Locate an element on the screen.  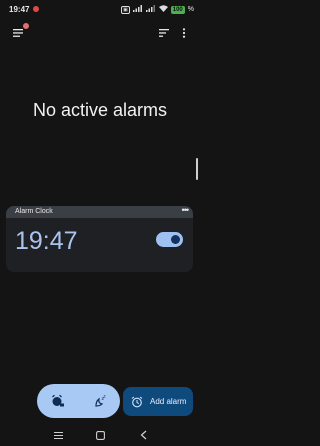
menu-icon is located at coordinates (18, 33).